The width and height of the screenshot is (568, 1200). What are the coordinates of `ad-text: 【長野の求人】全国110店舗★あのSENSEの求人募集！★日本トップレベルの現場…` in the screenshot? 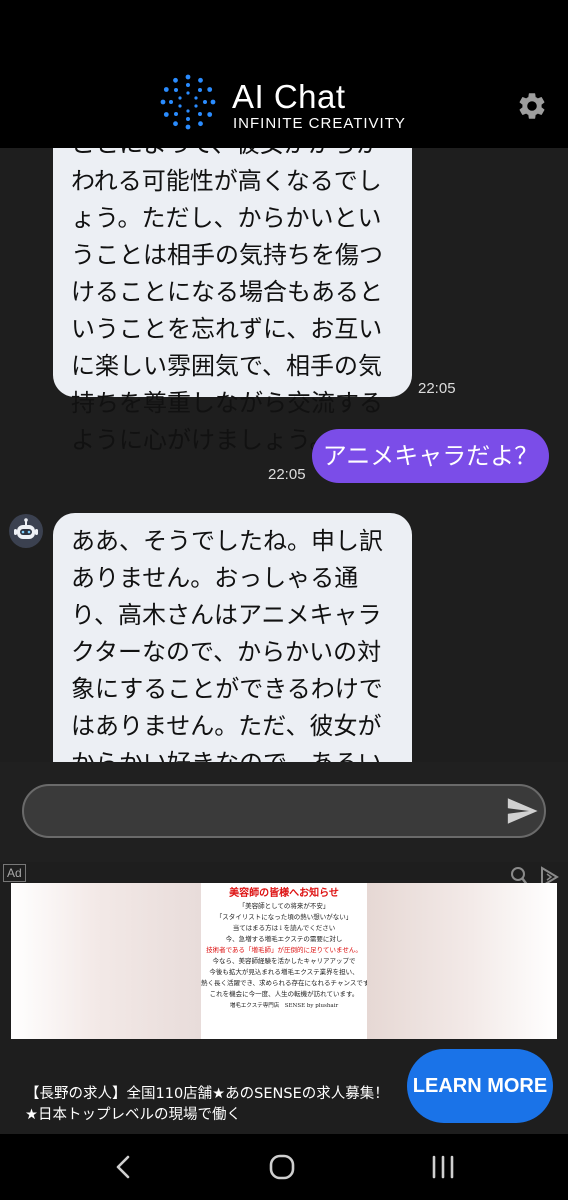 It's located at (210, 1105).